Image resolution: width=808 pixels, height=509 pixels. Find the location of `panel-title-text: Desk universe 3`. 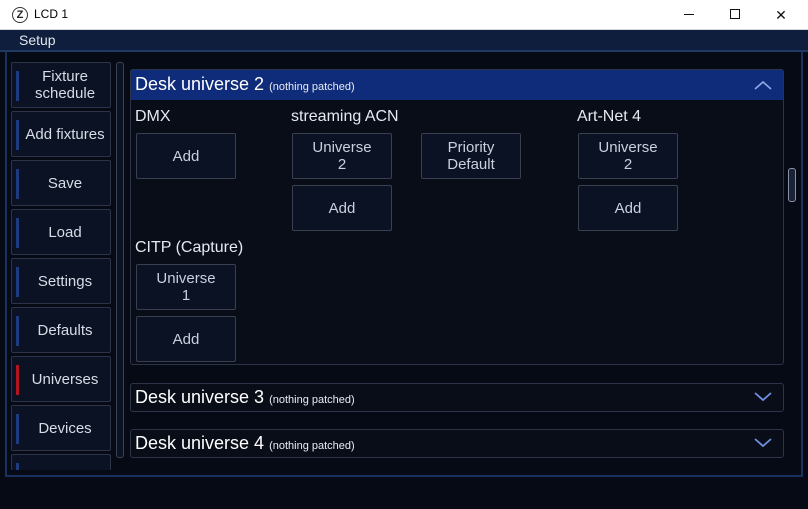

panel-title-text: Desk universe 3 is located at coordinates (200, 397).